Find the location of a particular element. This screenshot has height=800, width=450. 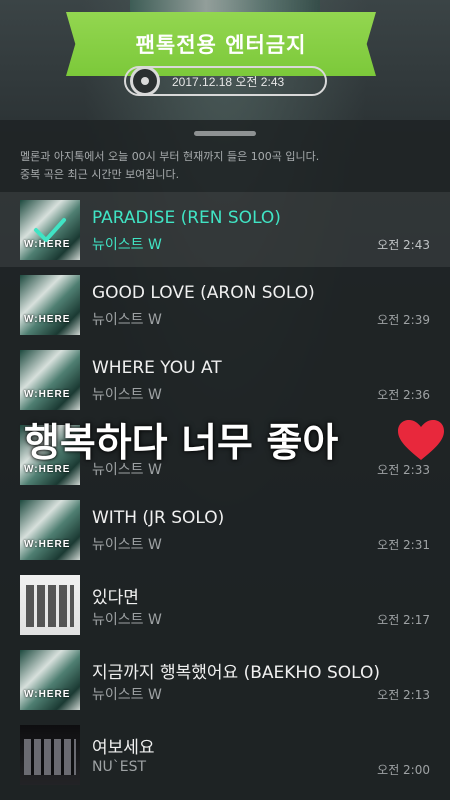

song-row: W:HERE WITH (JR SOLO) 뉴이스트 W 오전 2:31 is located at coordinates (225, 529).